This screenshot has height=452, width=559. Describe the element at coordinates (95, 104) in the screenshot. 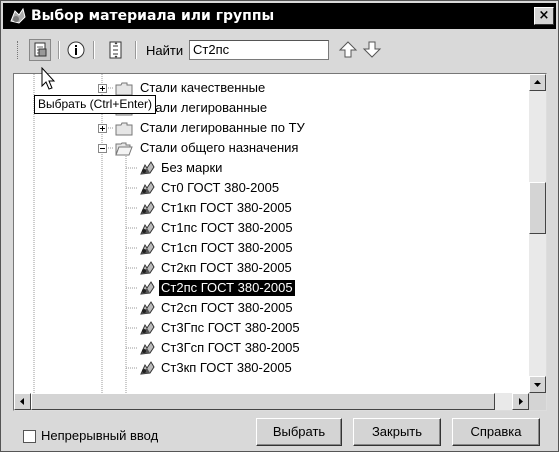

I see `select-tooltip: Выбрать (Ctrl+Enter)` at that location.